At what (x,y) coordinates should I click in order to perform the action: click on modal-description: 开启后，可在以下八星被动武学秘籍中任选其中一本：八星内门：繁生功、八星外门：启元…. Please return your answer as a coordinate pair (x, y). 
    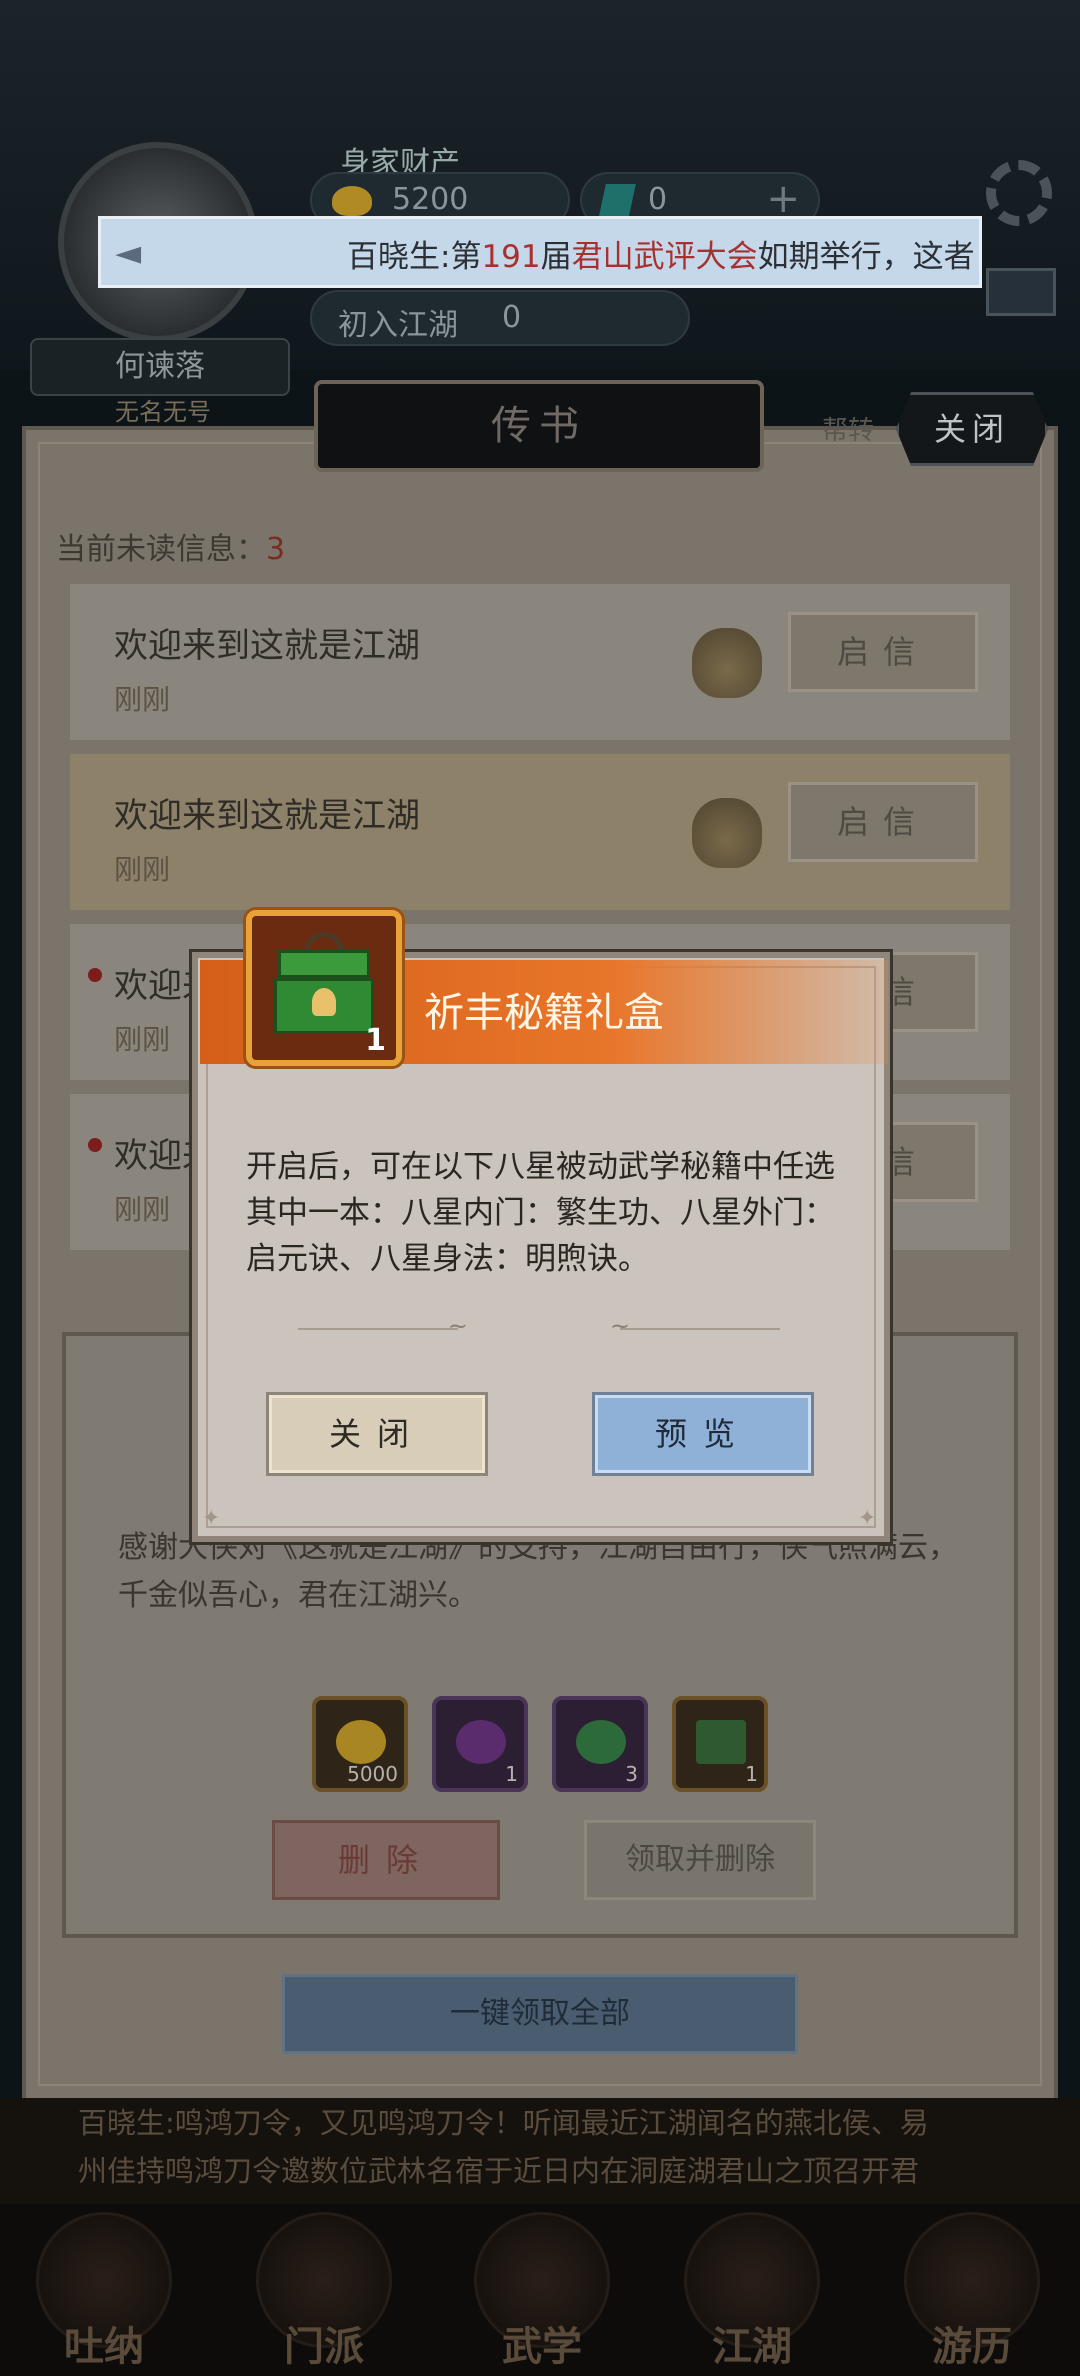
    Looking at the image, I should click on (540, 1213).